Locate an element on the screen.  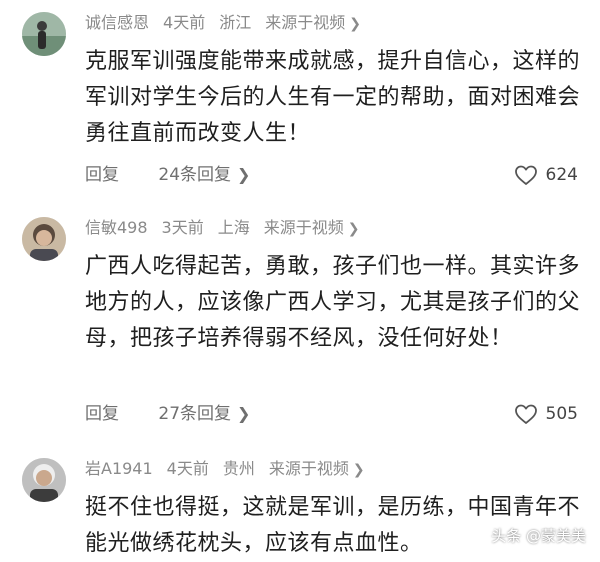
view-replies-button: 27条回复 ❯ is located at coordinates (204, 414).